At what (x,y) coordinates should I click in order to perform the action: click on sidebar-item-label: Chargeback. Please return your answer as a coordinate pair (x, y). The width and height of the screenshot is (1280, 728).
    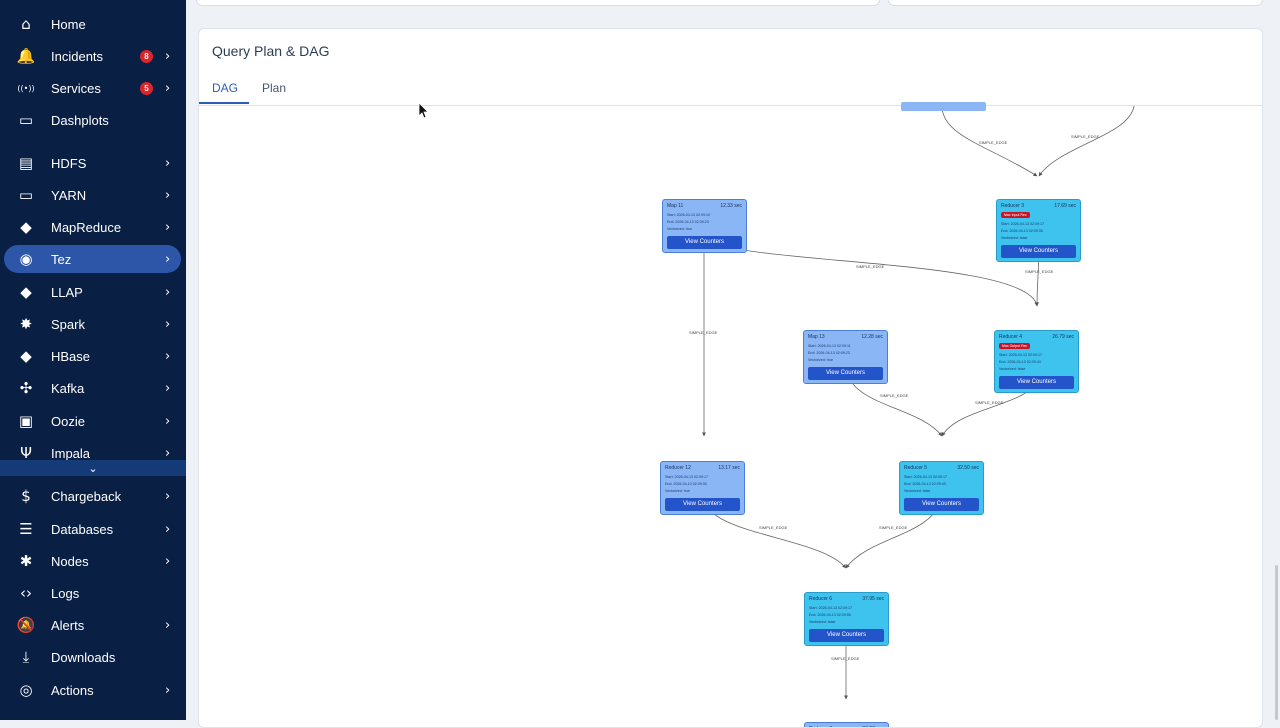
    Looking at the image, I should click on (86, 496).